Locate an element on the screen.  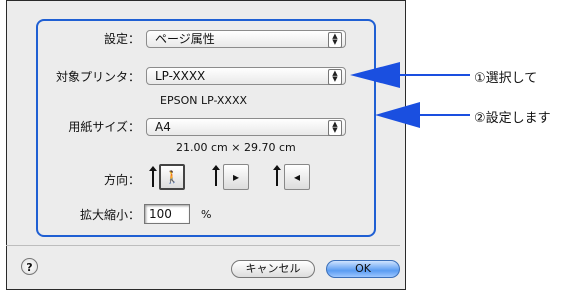
annotation-step2: ②設定します is located at coordinates (512, 118).